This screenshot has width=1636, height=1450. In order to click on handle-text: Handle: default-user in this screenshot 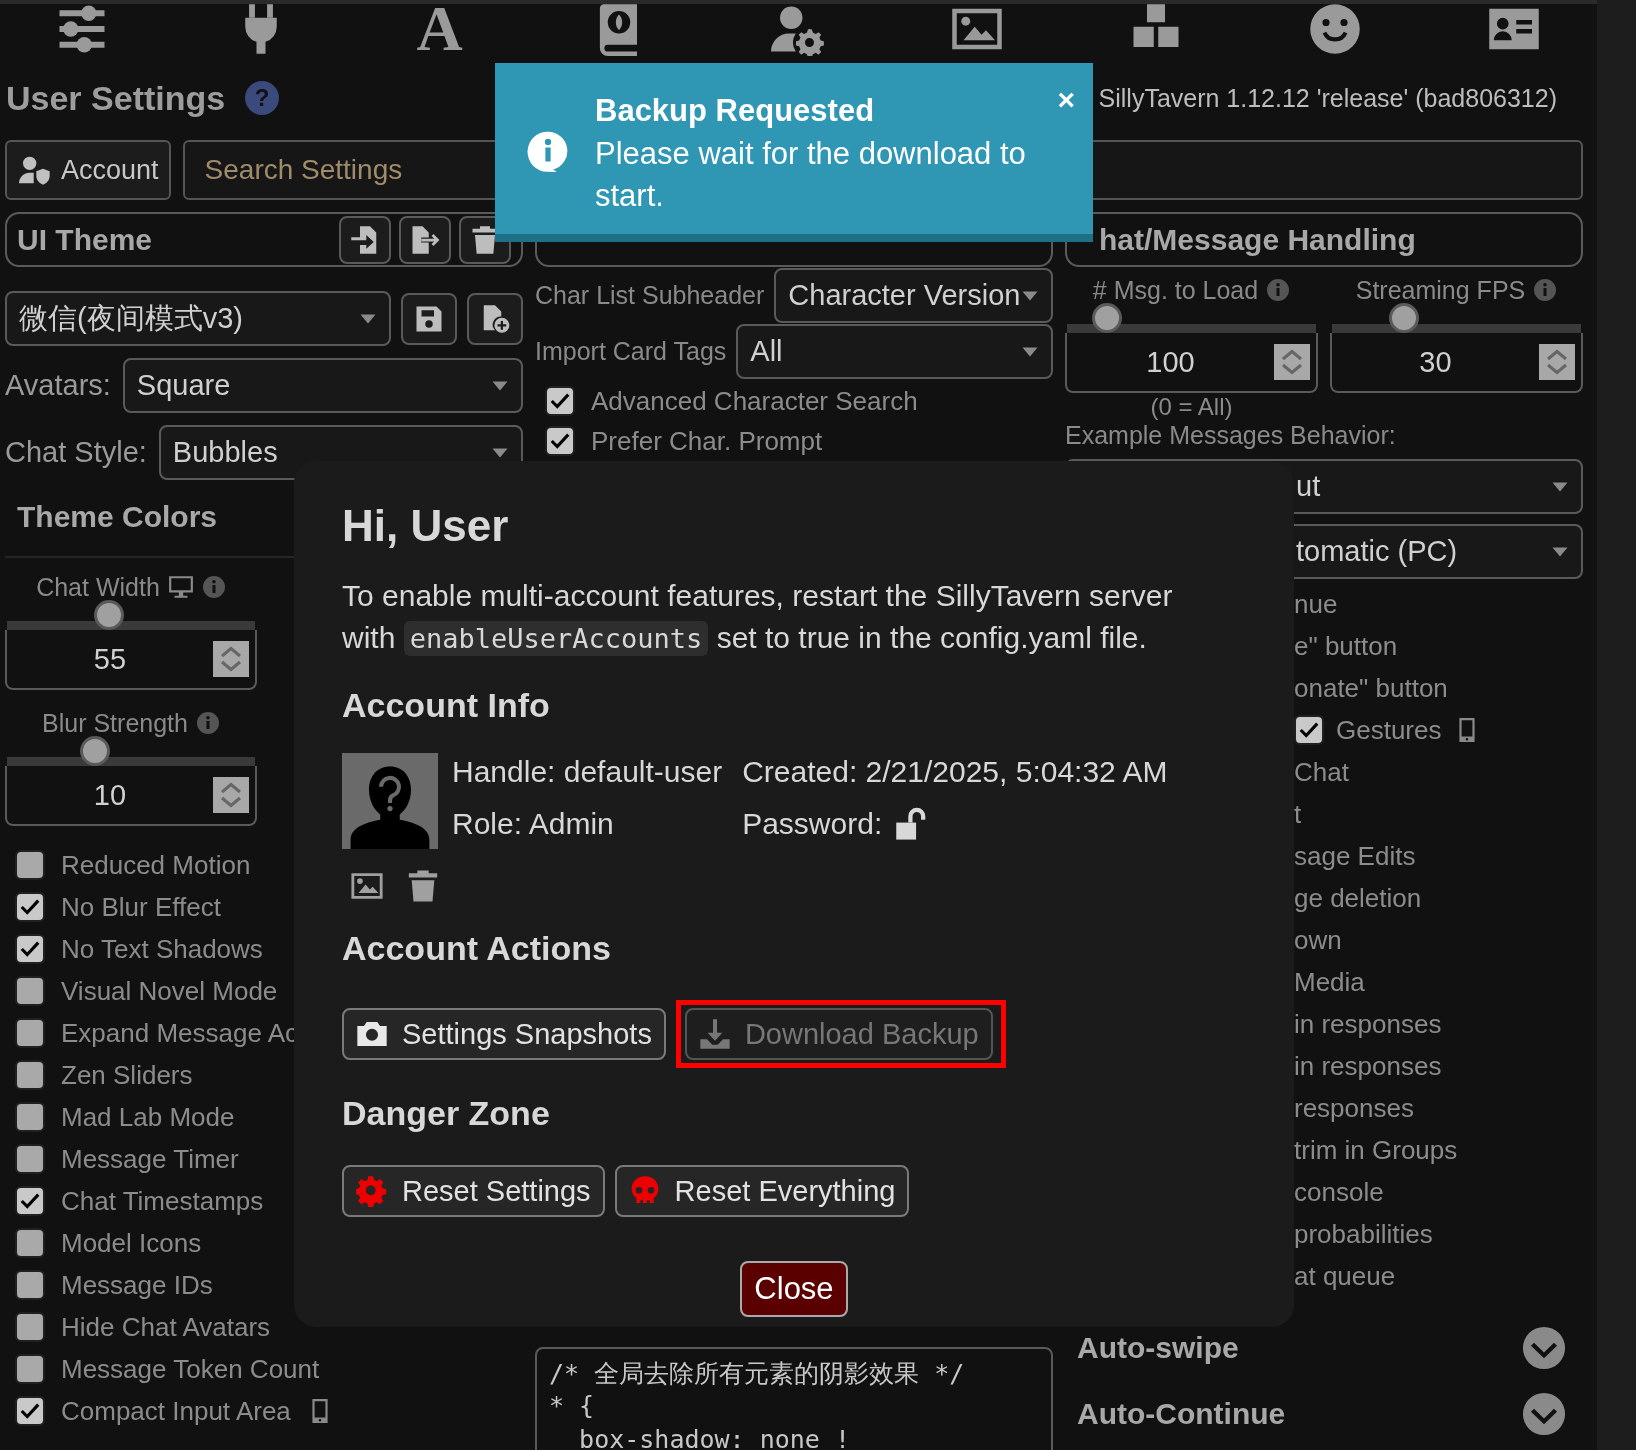, I will do `click(587, 772)`.